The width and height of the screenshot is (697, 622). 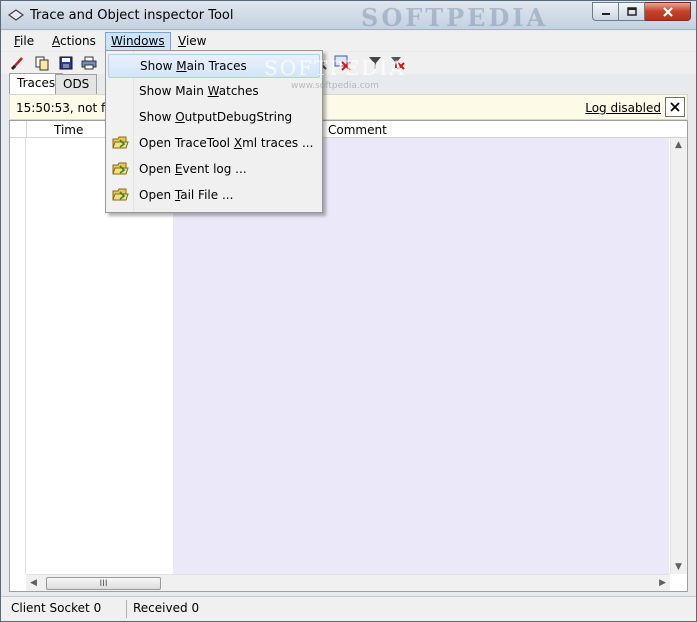 I want to click on status-bar: Client Socket 0 Received 0, so click(x=348, y=608).